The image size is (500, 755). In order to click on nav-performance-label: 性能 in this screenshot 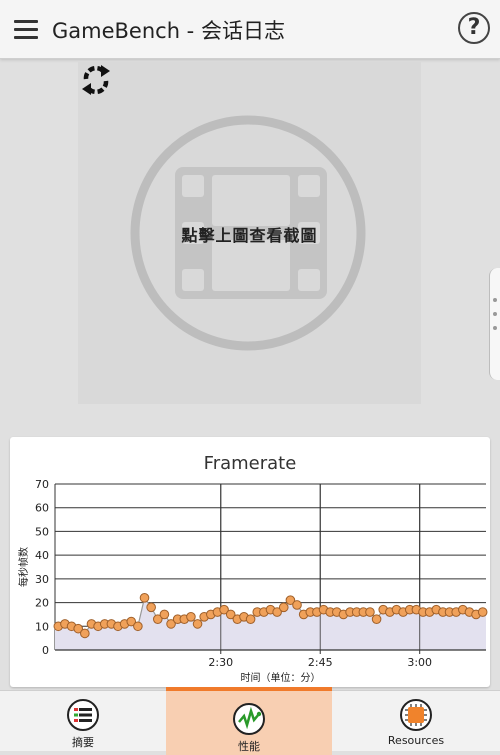, I will do `click(249, 746)`.